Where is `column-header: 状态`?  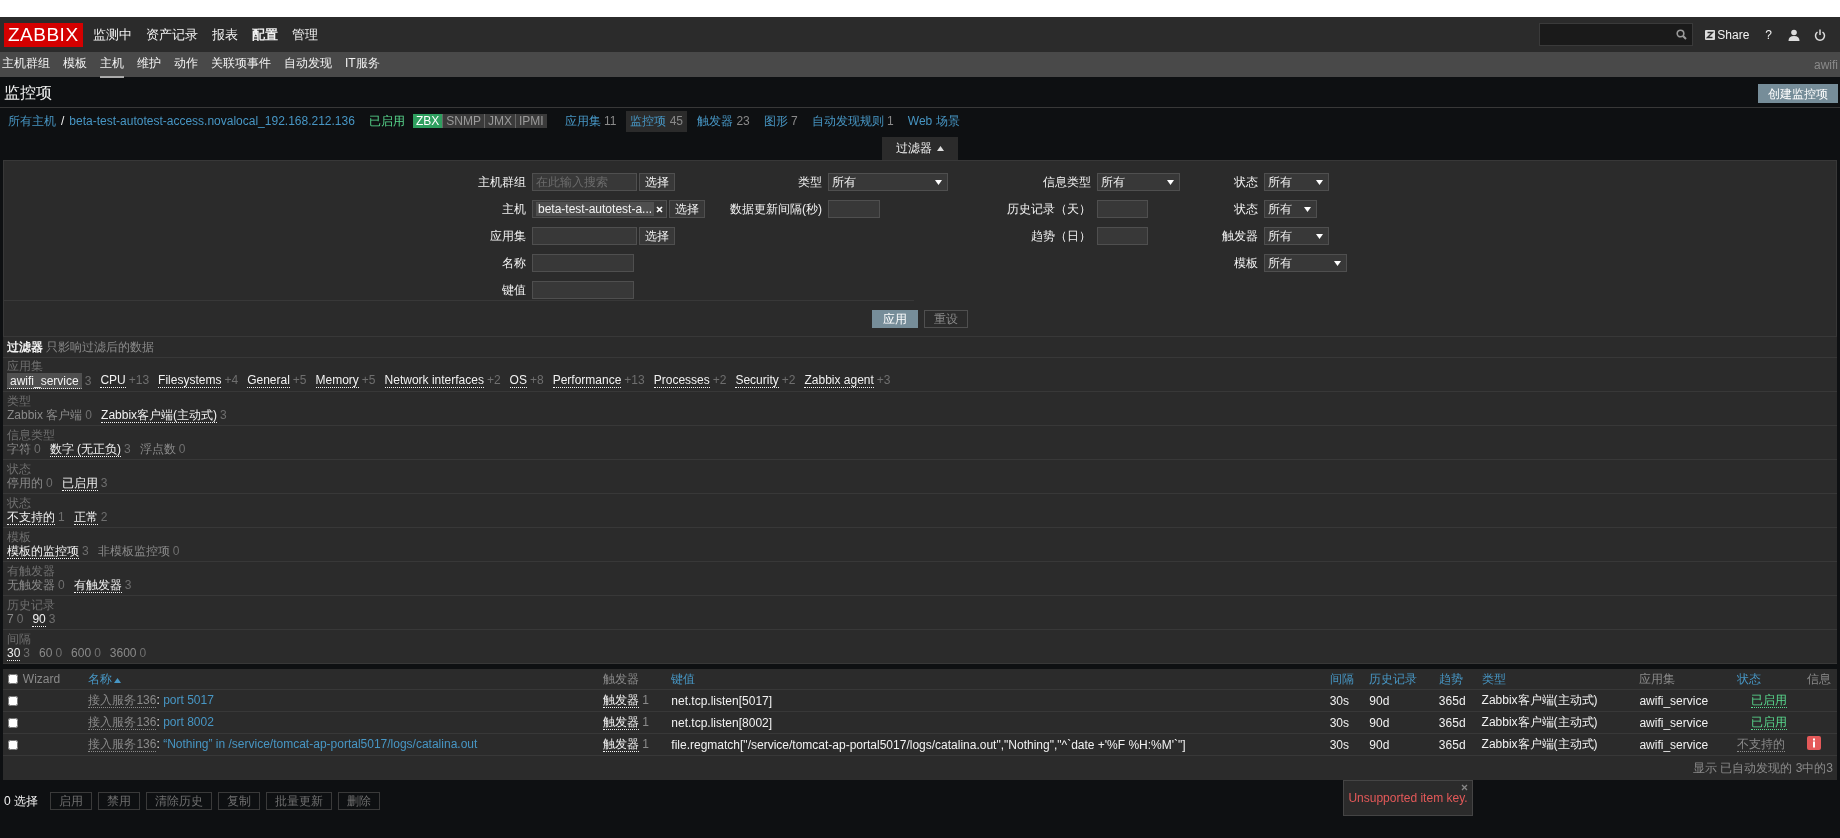 column-header: 状态 is located at coordinates (1772, 679).